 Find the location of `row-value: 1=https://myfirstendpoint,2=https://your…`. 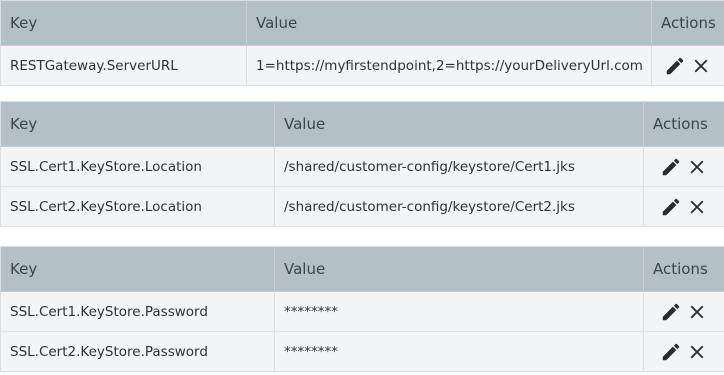

row-value: 1=https://myfirstendpoint,2=https://your… is located at coordinates (449, 65).